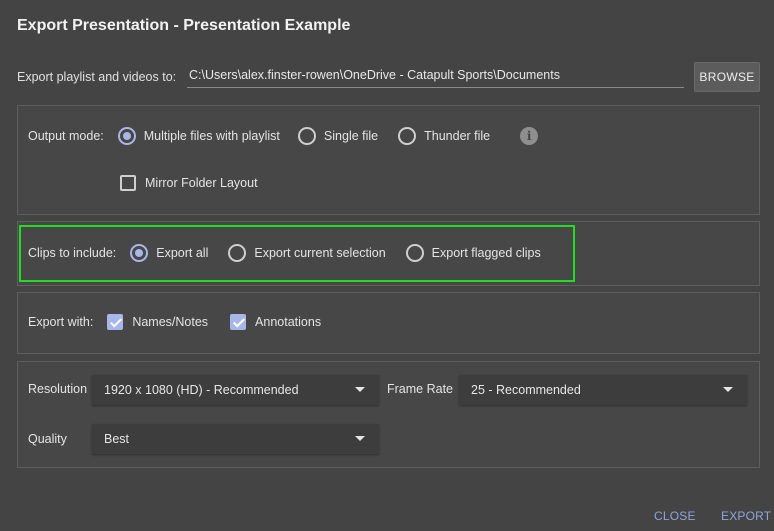 This screenshot has height=531, width=774. Describe the element at coordinates (237, 253) in the screenshot. I see `clips-current-selection-radio` at that location.